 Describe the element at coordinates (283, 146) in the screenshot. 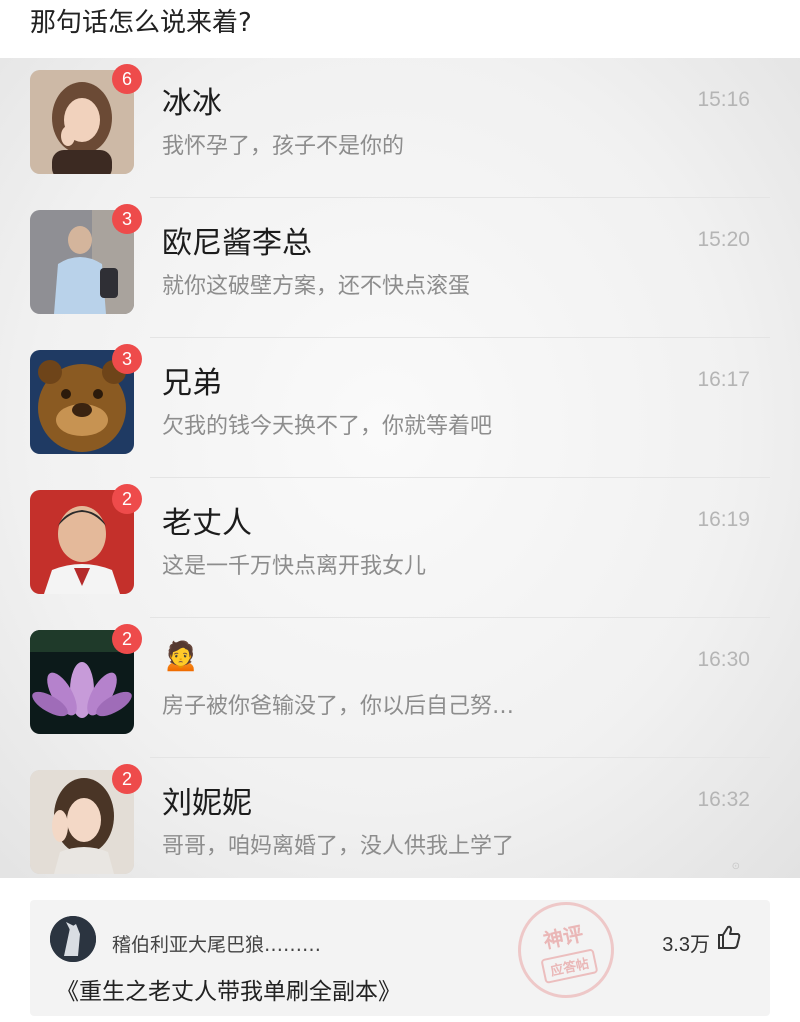

I see `message-preview: 我怀孕了，孩子不是你的` at that location.